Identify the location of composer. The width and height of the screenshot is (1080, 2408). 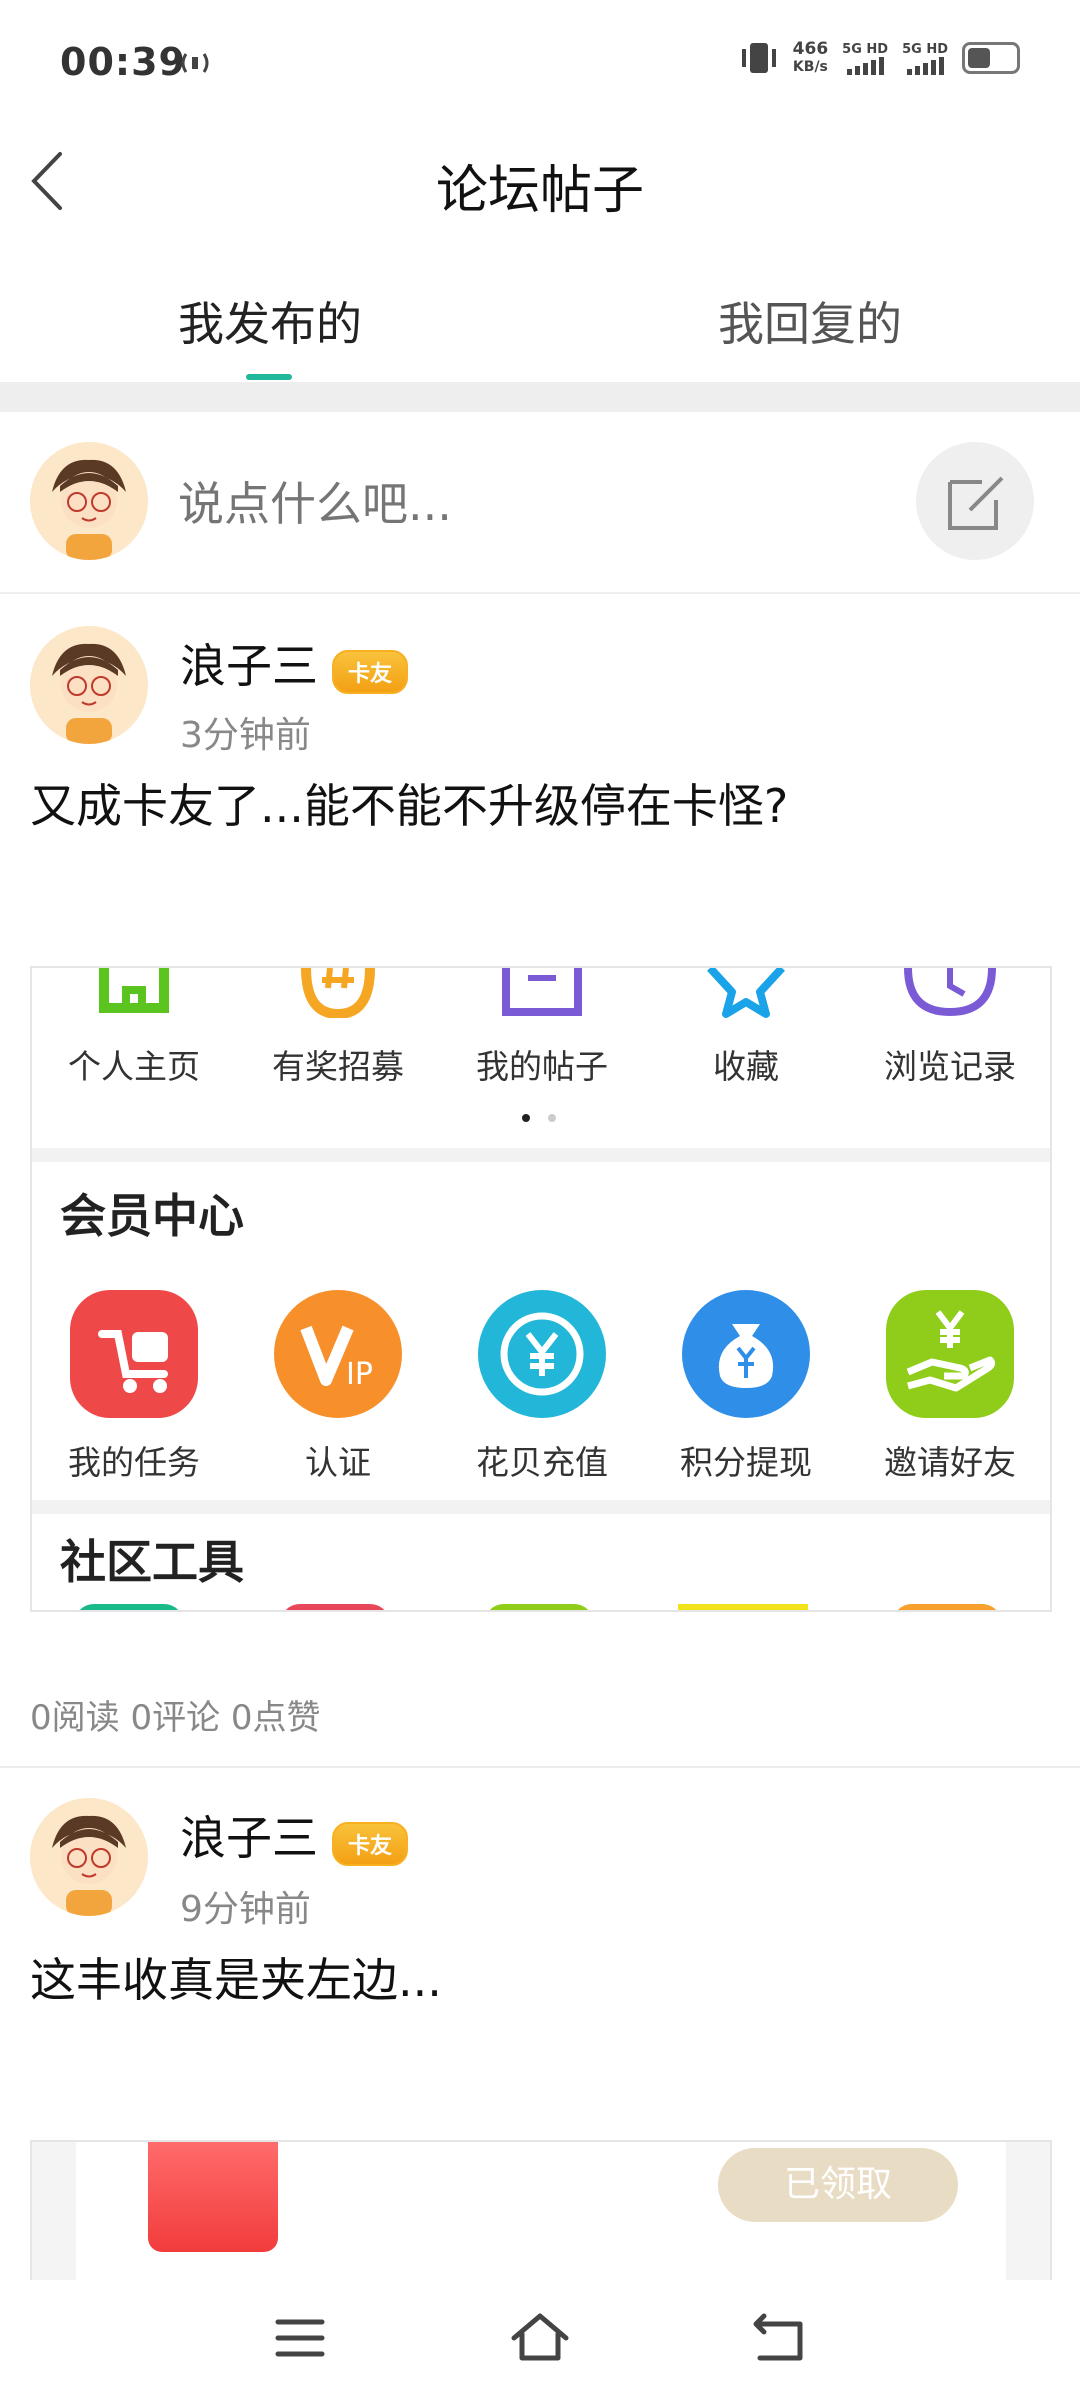
(540, 503).